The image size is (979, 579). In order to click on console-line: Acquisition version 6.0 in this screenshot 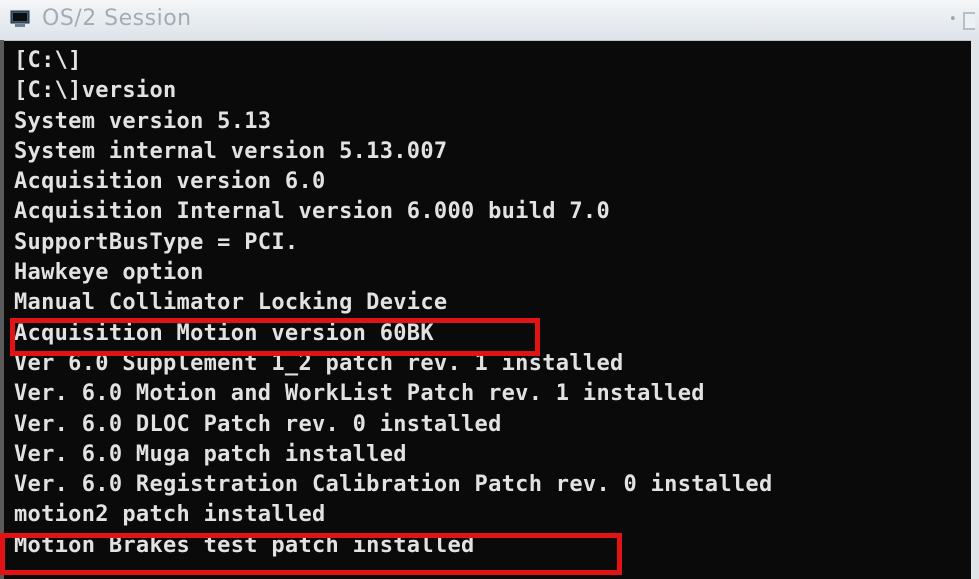, I will do `click(170, 182)`.